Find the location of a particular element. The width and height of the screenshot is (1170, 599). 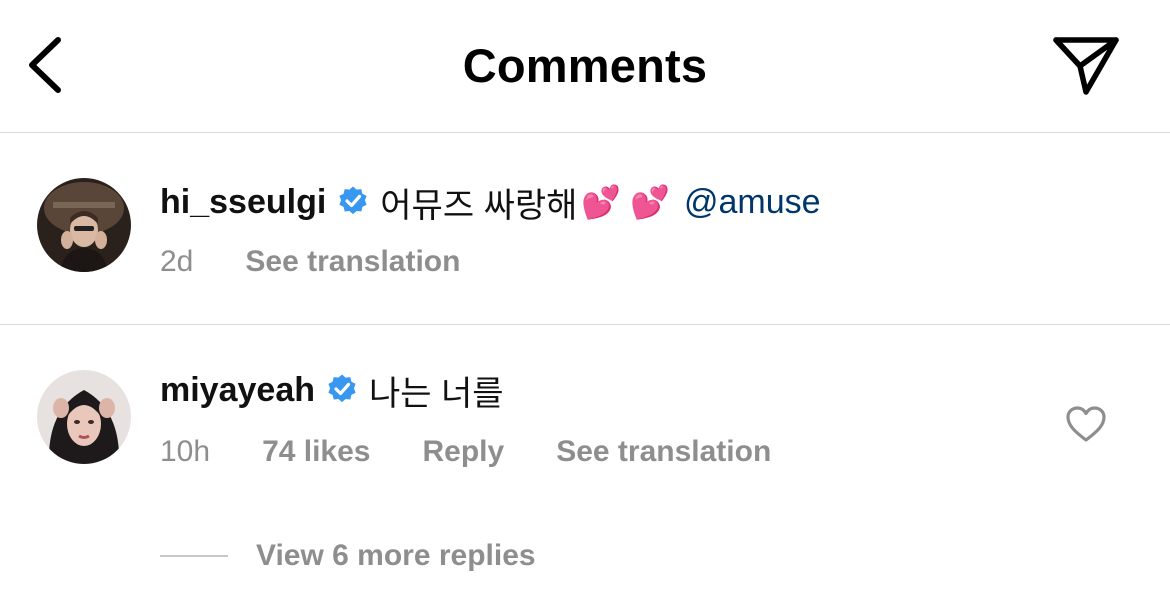

timestamp: 10h is located at coordinates (185, 451).